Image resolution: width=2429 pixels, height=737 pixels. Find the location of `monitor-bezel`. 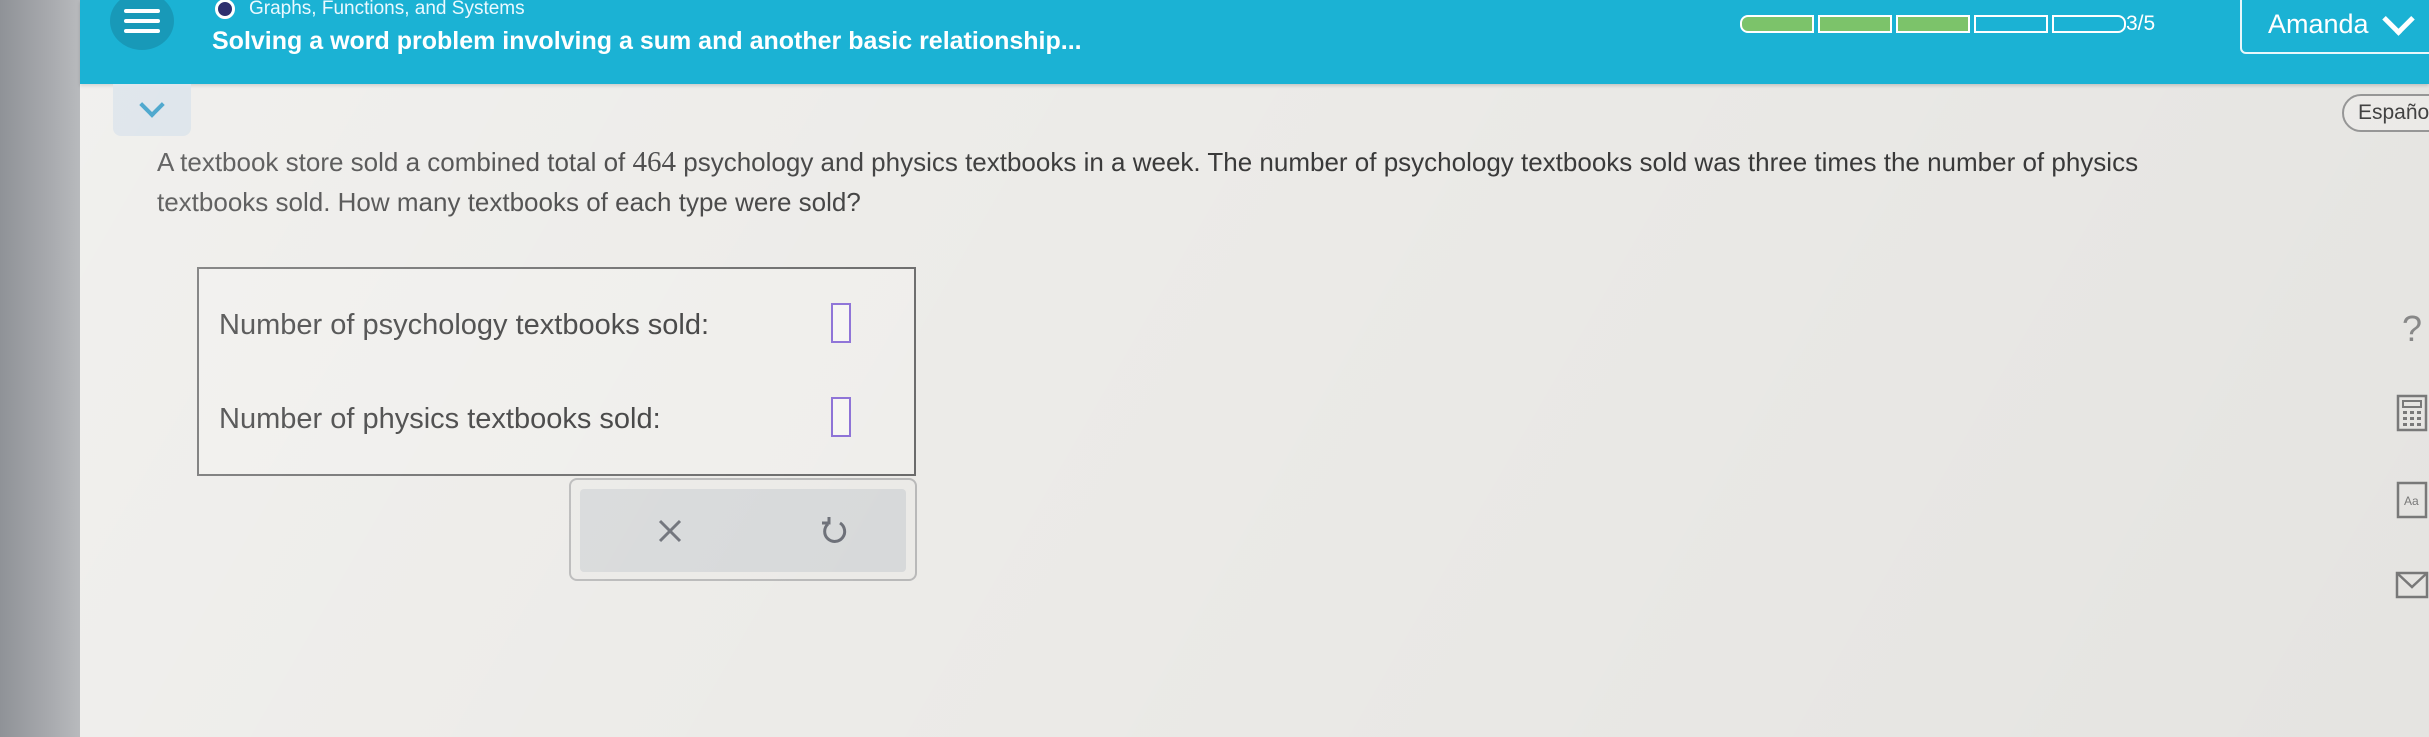

monitor-bezel is located at coordinates (40, 368).